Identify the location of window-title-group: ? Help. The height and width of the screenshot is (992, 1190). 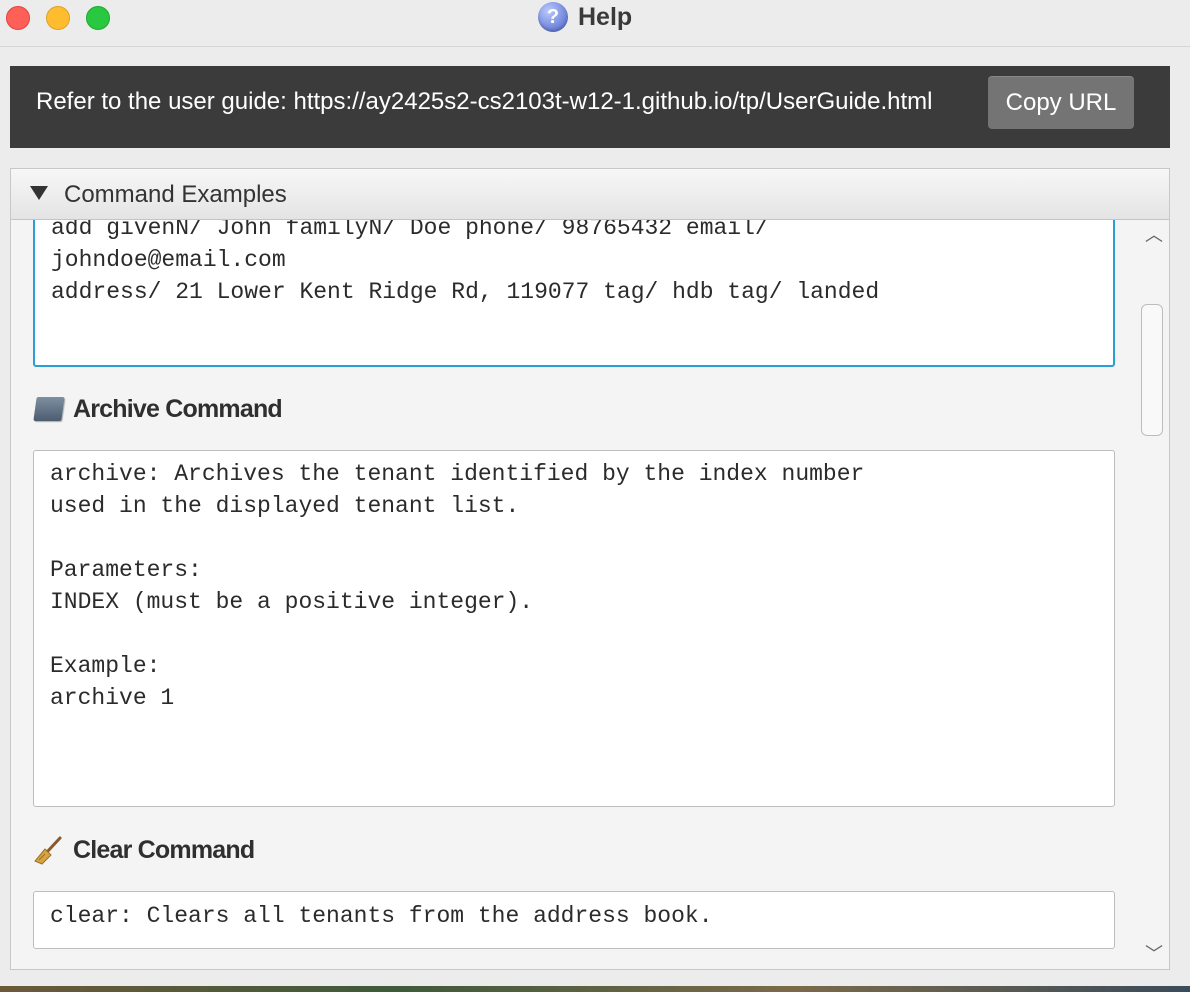
(585, 17).